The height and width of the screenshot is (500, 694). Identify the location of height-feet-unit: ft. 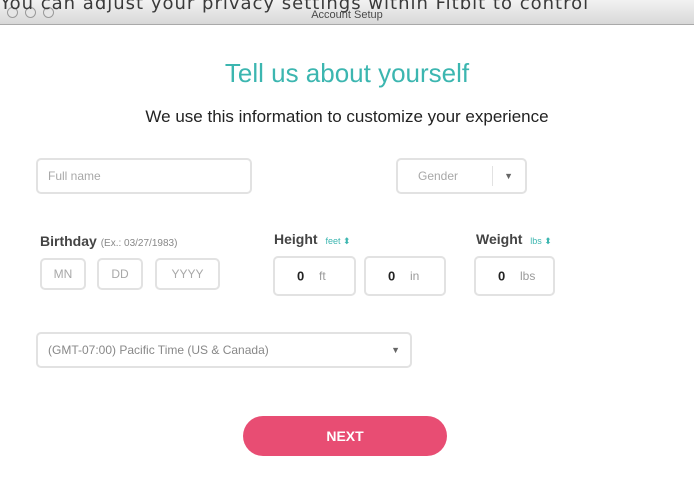
(322, 276).